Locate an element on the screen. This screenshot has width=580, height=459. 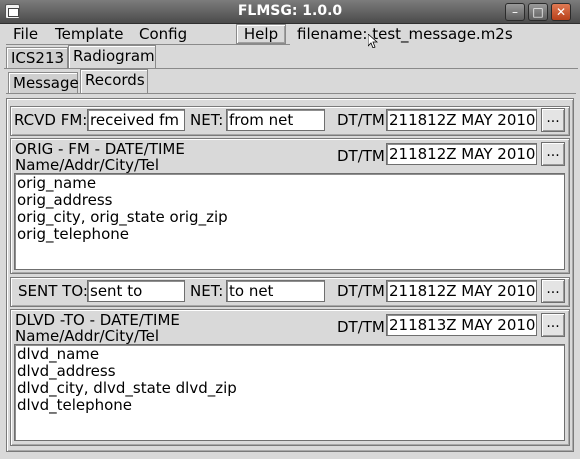
rcvd-dttm-field: 211812Z MAY 2010 is located at coordinates (461, 120).